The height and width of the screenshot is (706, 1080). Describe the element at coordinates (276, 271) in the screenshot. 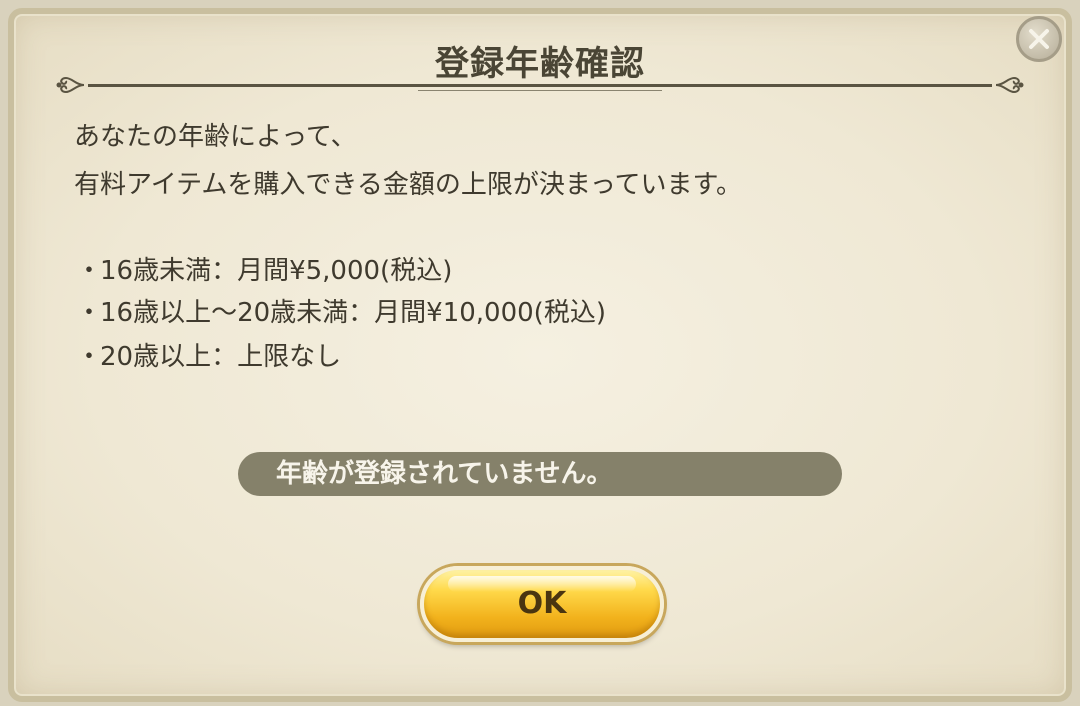

I see `limit-text: 16歳未満：月間¥5,000(税込)` at that location.